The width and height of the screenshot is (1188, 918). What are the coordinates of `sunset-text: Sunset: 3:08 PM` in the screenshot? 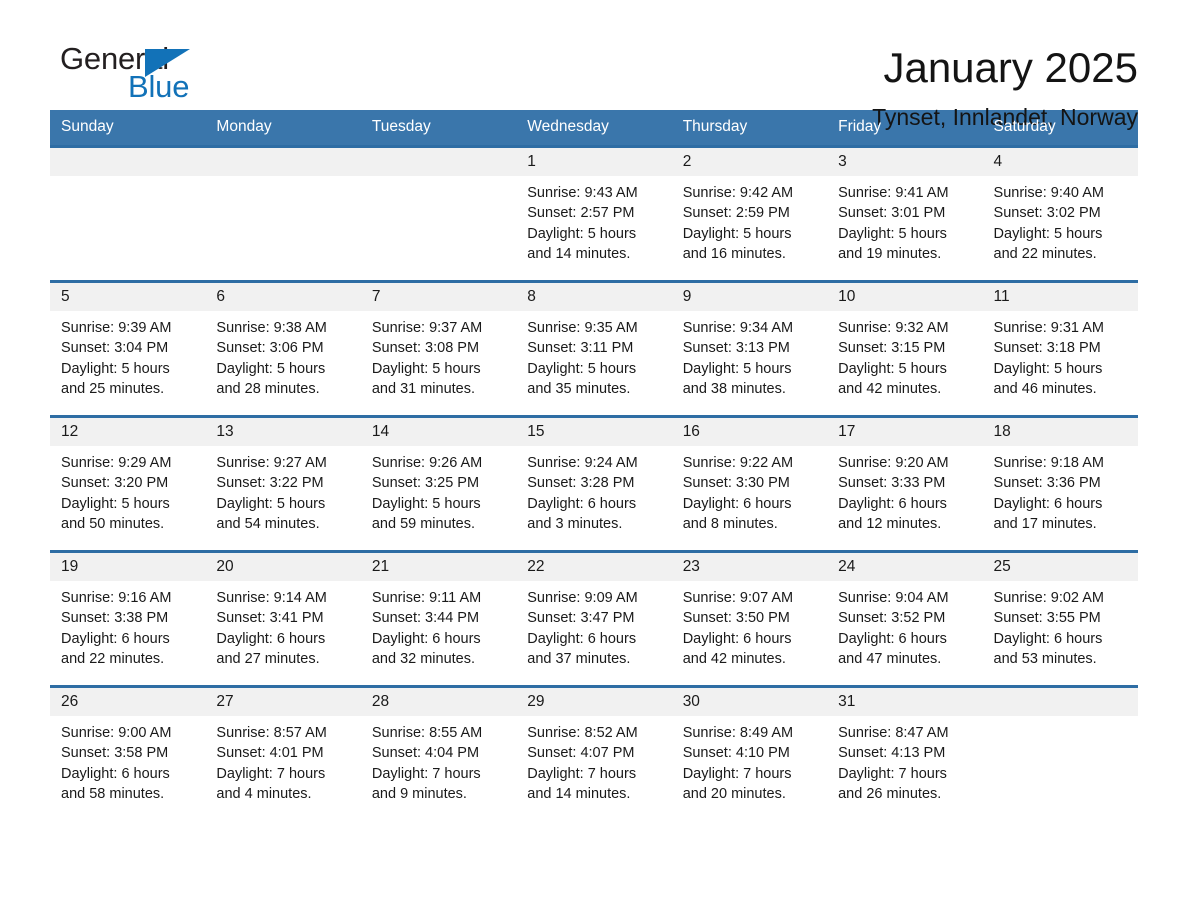 It's located at (425, 348).